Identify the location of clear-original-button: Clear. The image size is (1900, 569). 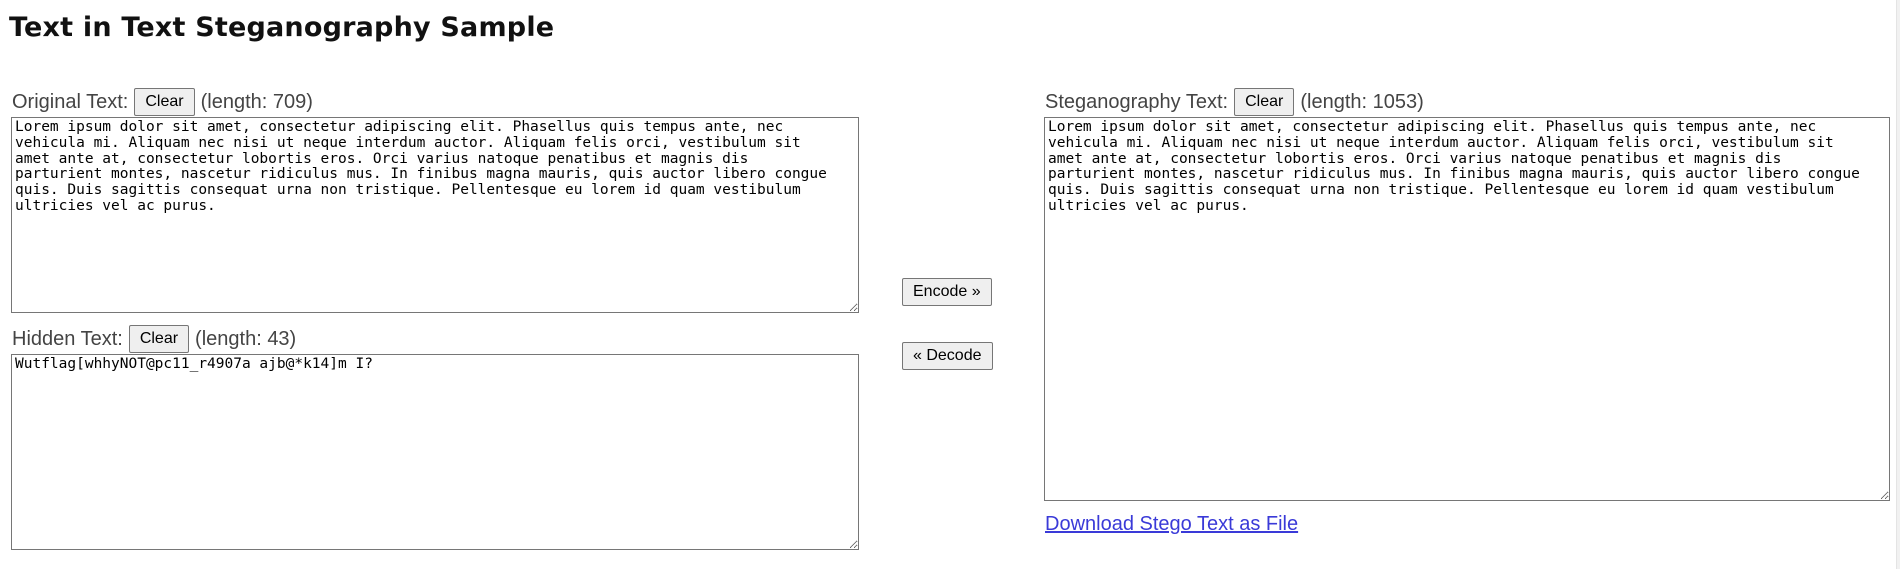
(164, 102).